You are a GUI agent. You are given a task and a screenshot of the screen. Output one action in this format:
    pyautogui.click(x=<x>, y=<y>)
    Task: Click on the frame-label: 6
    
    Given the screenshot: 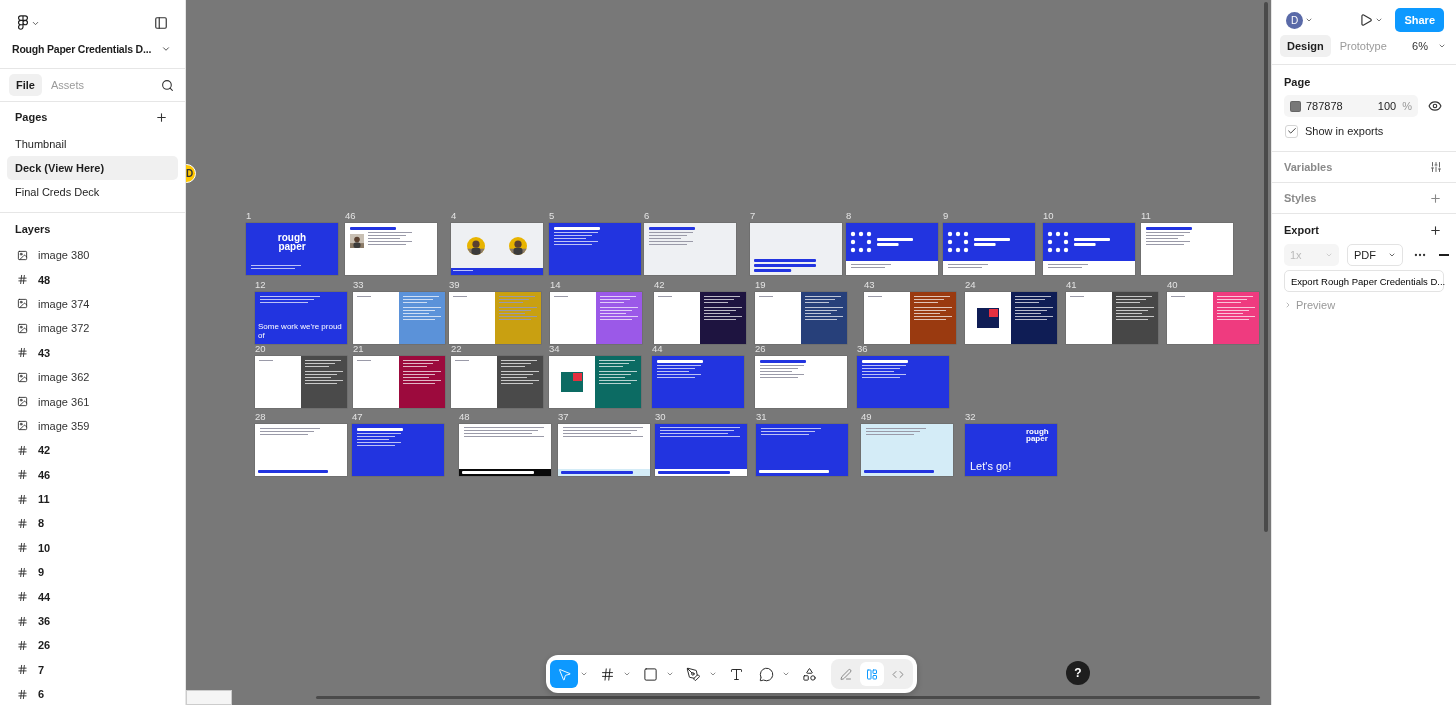 What is the action you would take?
    pyautogui.click(x=647, y=216)
    